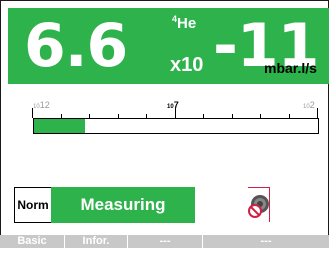 This screenshot has width=329, height=261. What do you see at coordinates (76, 46) in the screenshot?
I see `leak-rate-mantissa: 6.6` at bounding box center [76, 46].